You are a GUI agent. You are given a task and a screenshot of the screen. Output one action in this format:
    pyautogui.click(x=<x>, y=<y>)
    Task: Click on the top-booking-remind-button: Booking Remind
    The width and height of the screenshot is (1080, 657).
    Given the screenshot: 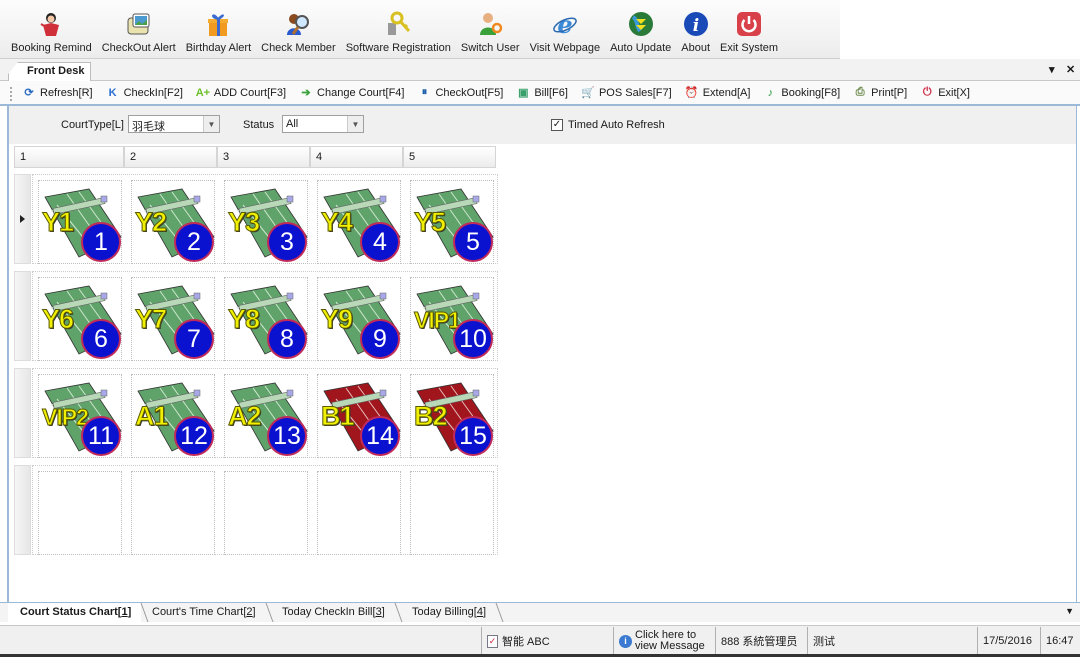 What is the action you would take?
    pyautogui.click(x=51, y=34)
    